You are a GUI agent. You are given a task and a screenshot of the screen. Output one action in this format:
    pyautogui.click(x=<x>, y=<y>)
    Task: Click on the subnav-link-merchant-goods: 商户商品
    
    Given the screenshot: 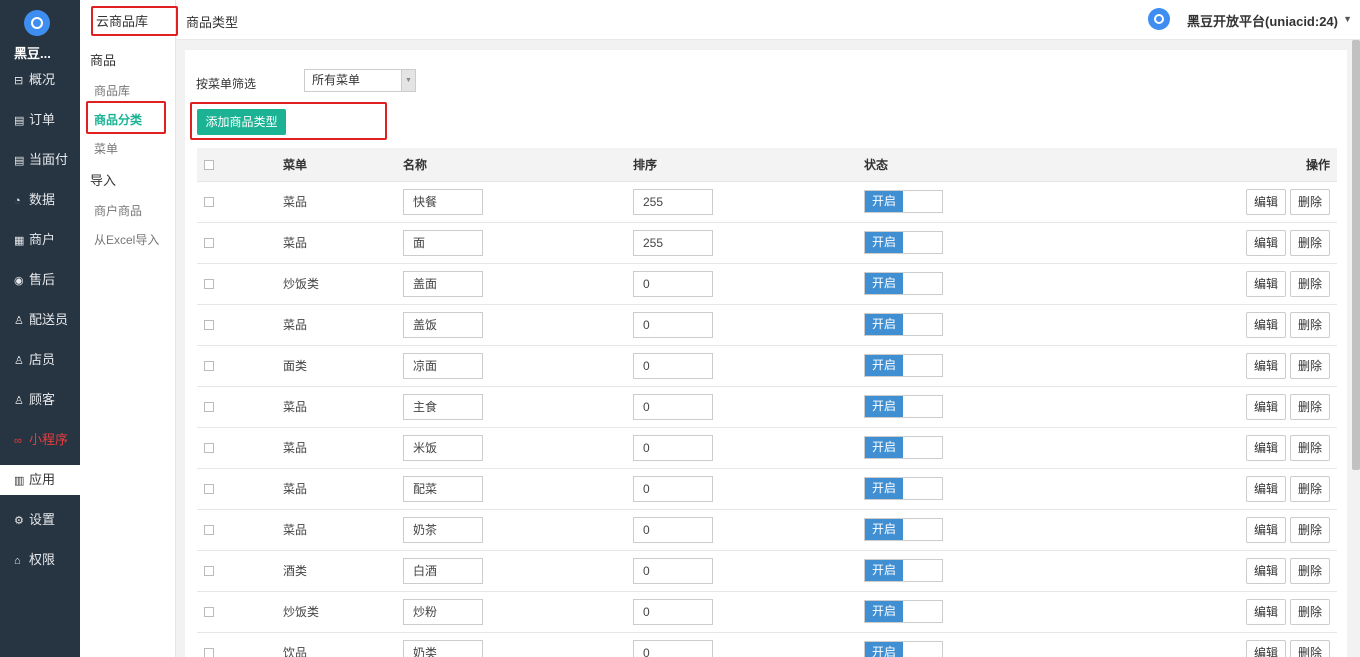 What is the action you would take?
    pyautogui.click(x=118, y=210)
    